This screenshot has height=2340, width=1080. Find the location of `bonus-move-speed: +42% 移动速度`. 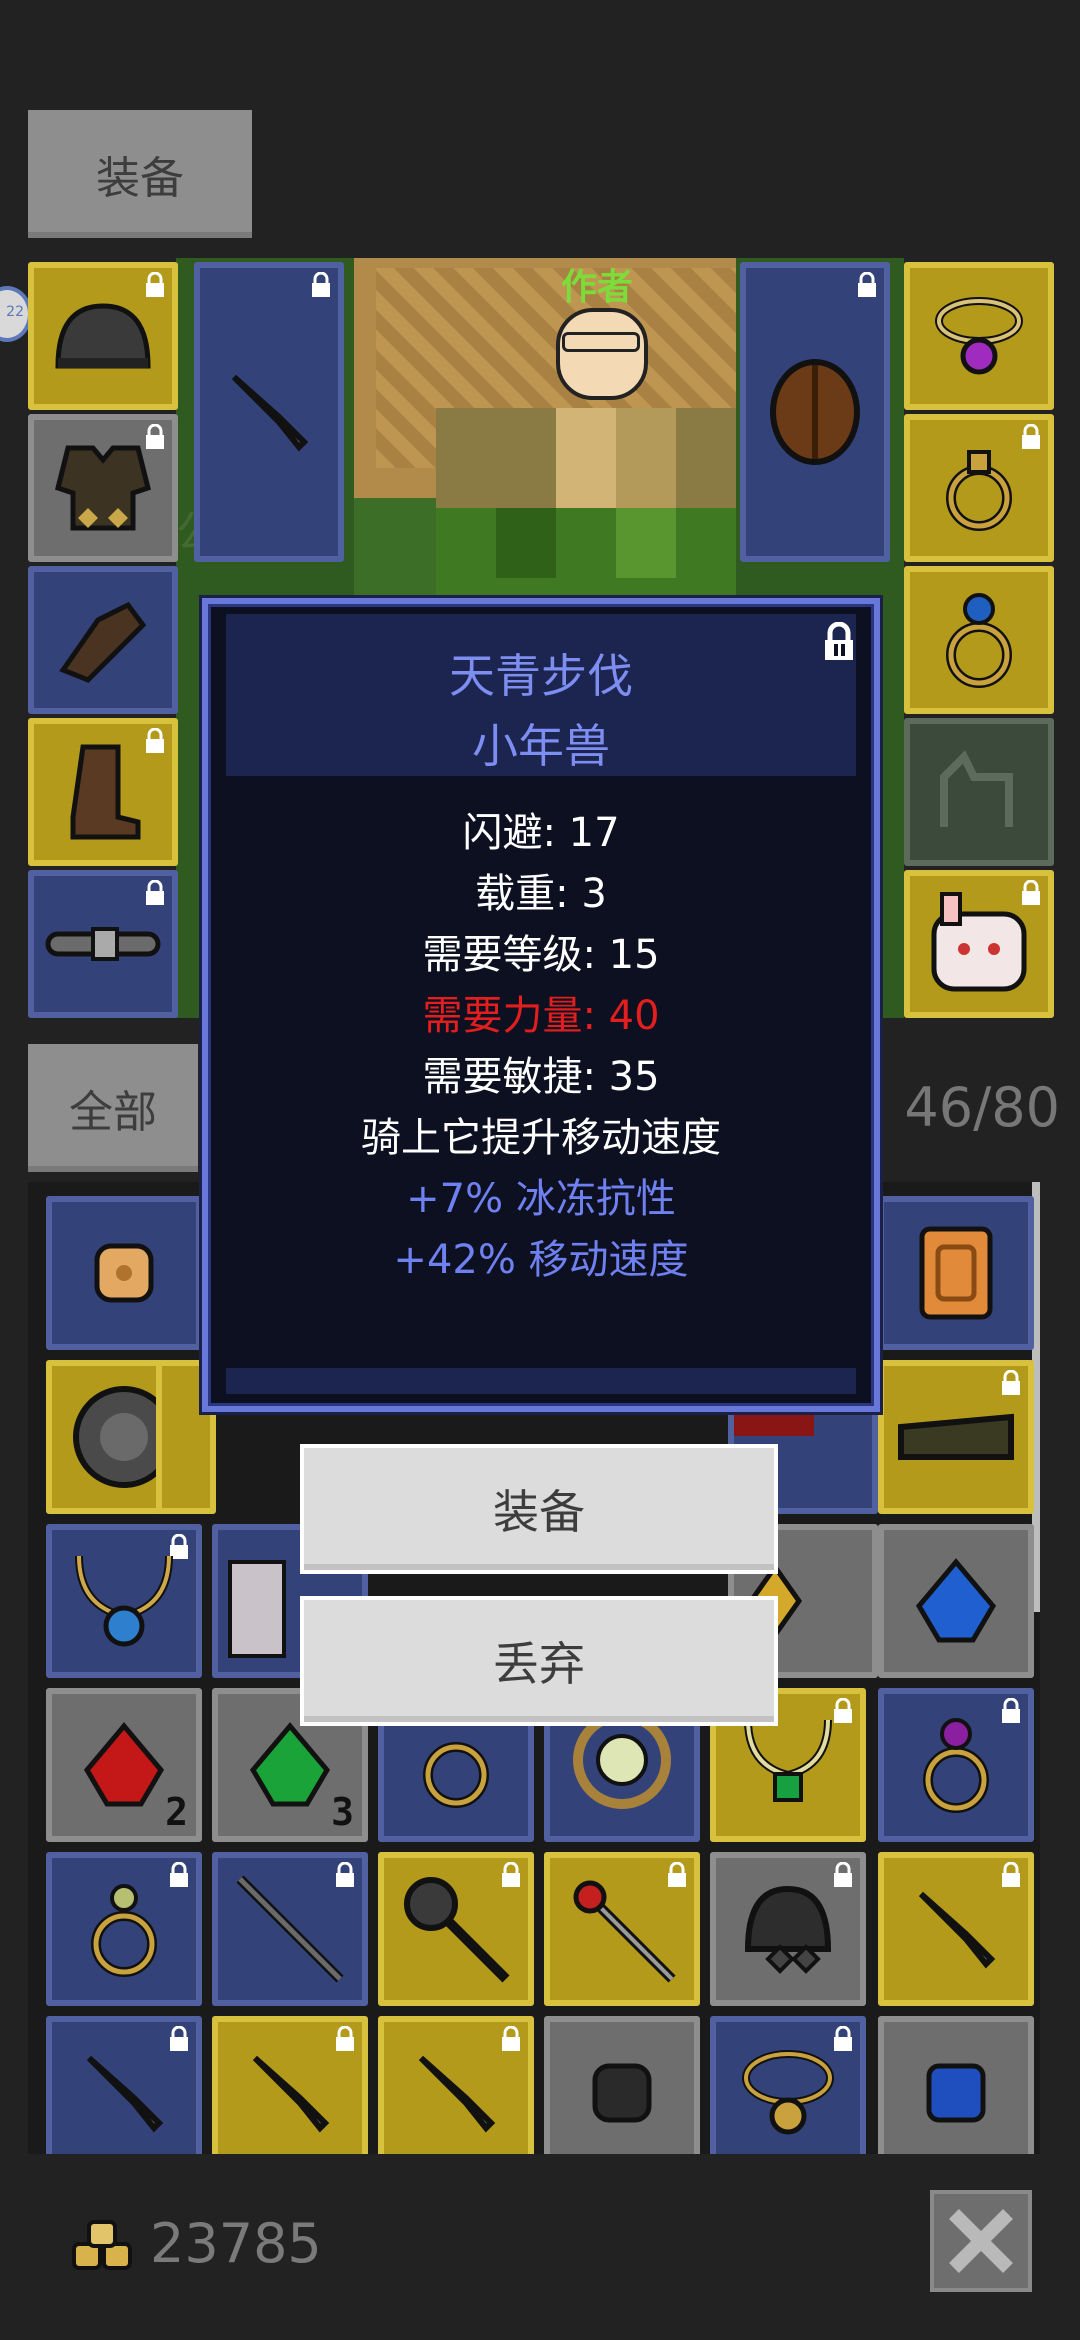

bonus-move-speed: +42% 移动速度 is located at coordinates (541, 1260).